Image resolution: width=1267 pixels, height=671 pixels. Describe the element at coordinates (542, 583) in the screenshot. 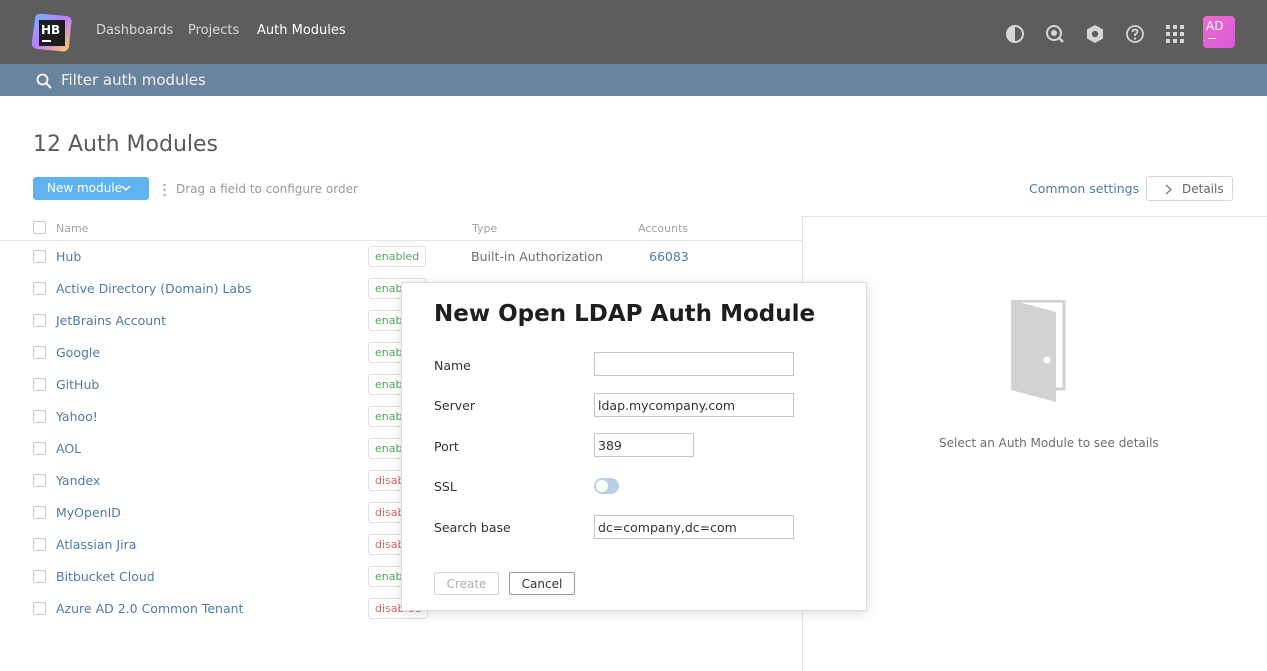

I see `cancel-button: Cancel` at that location.